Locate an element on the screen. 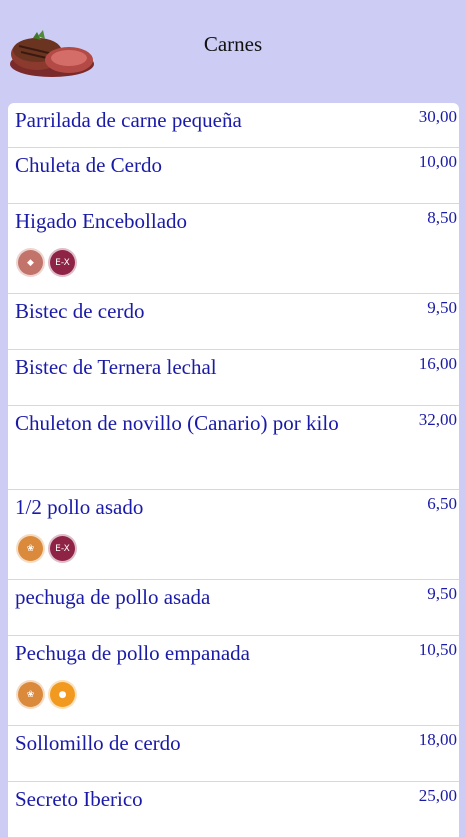 This screenshot has width=466, height=838. item-price: 10,50 is located at coordinates (437, 649).